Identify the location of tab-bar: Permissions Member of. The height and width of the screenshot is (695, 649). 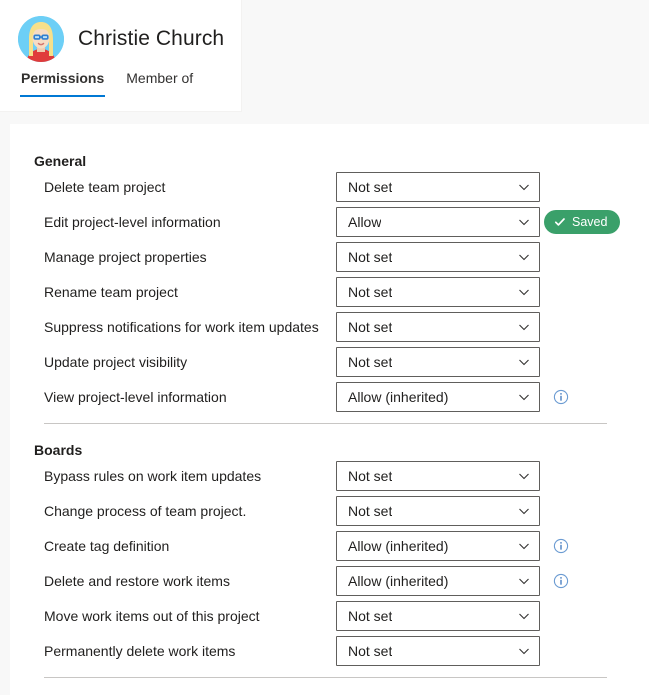
(107, 83).